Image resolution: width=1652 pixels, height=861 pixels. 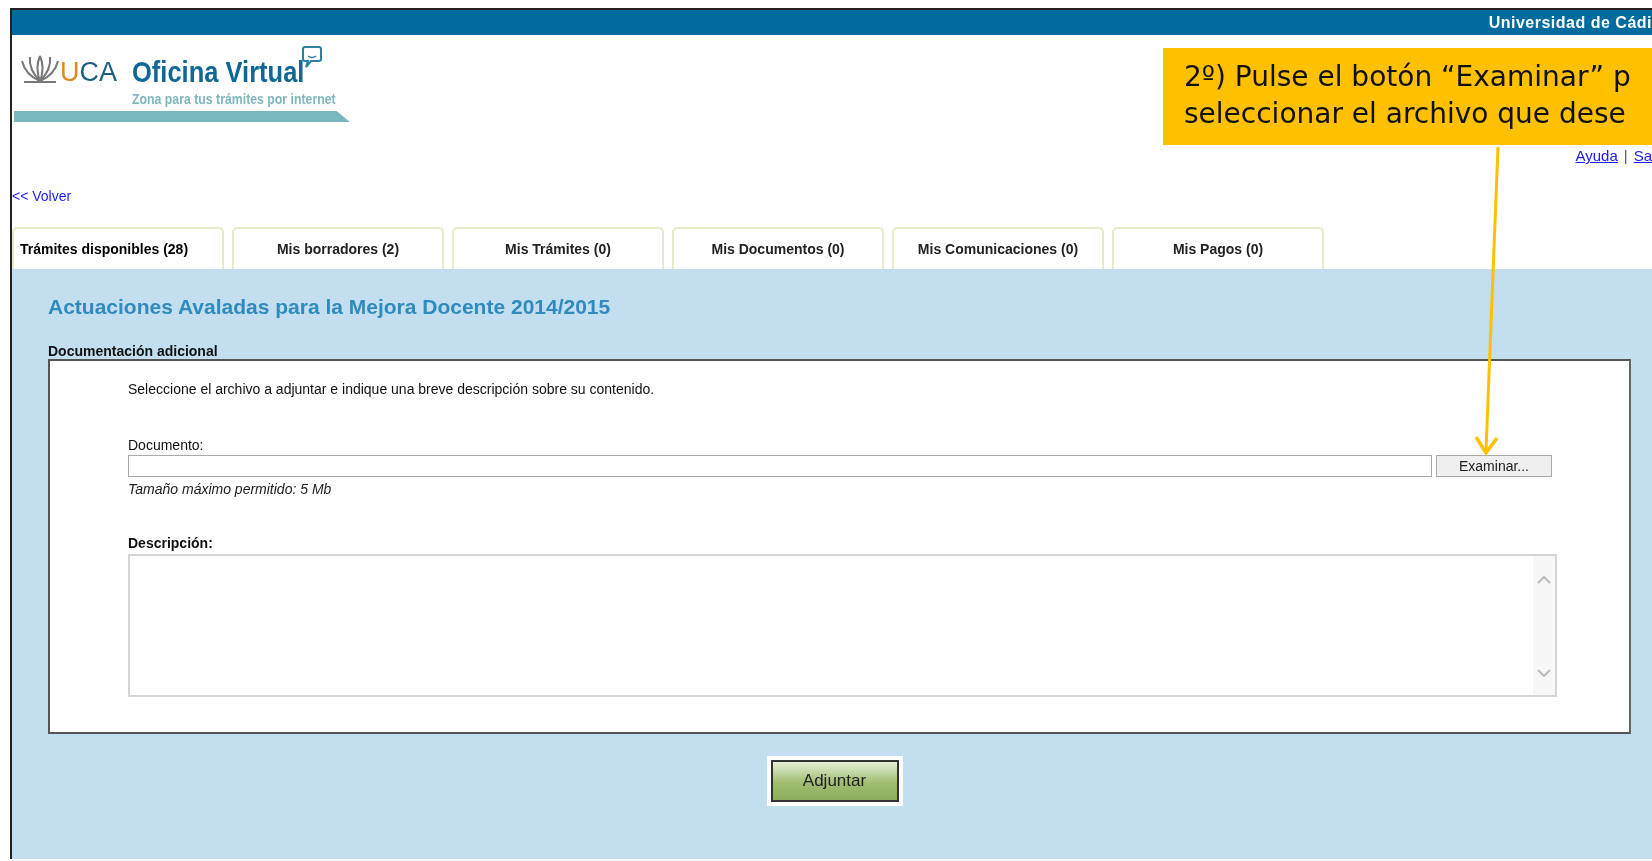 What do you see at coordinates (778, 248) in the screenshot?
I see `tab: Mis Documentos (0)` at bounding box center [778, 248].